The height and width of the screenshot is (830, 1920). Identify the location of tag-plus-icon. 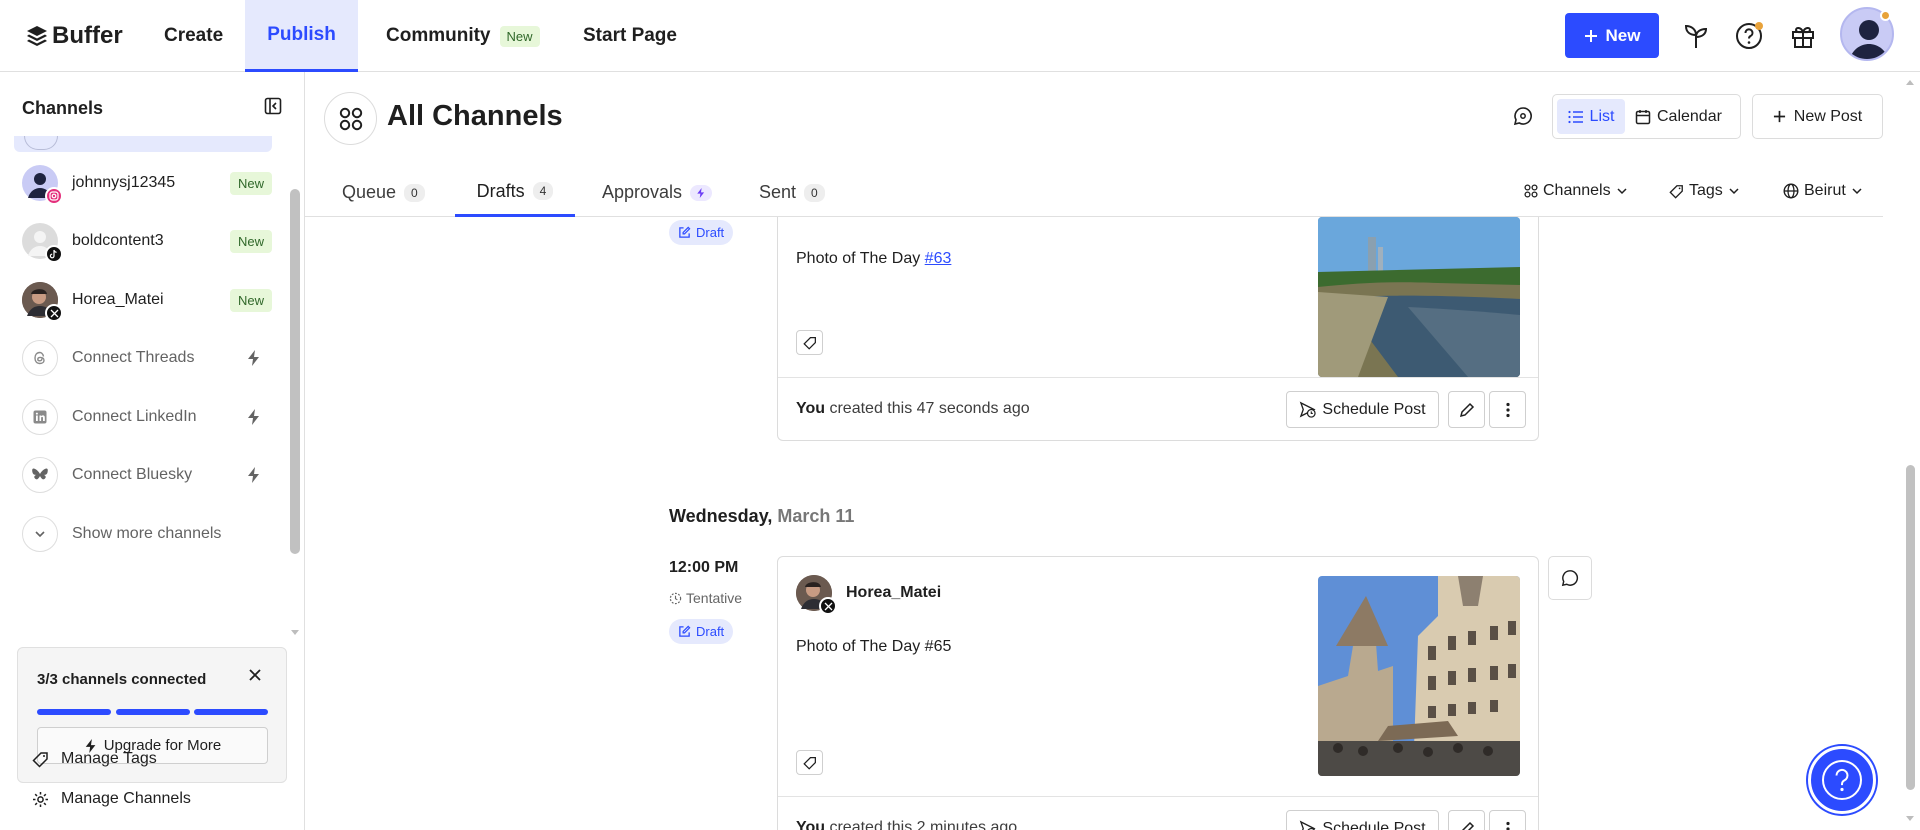
(809, 343).